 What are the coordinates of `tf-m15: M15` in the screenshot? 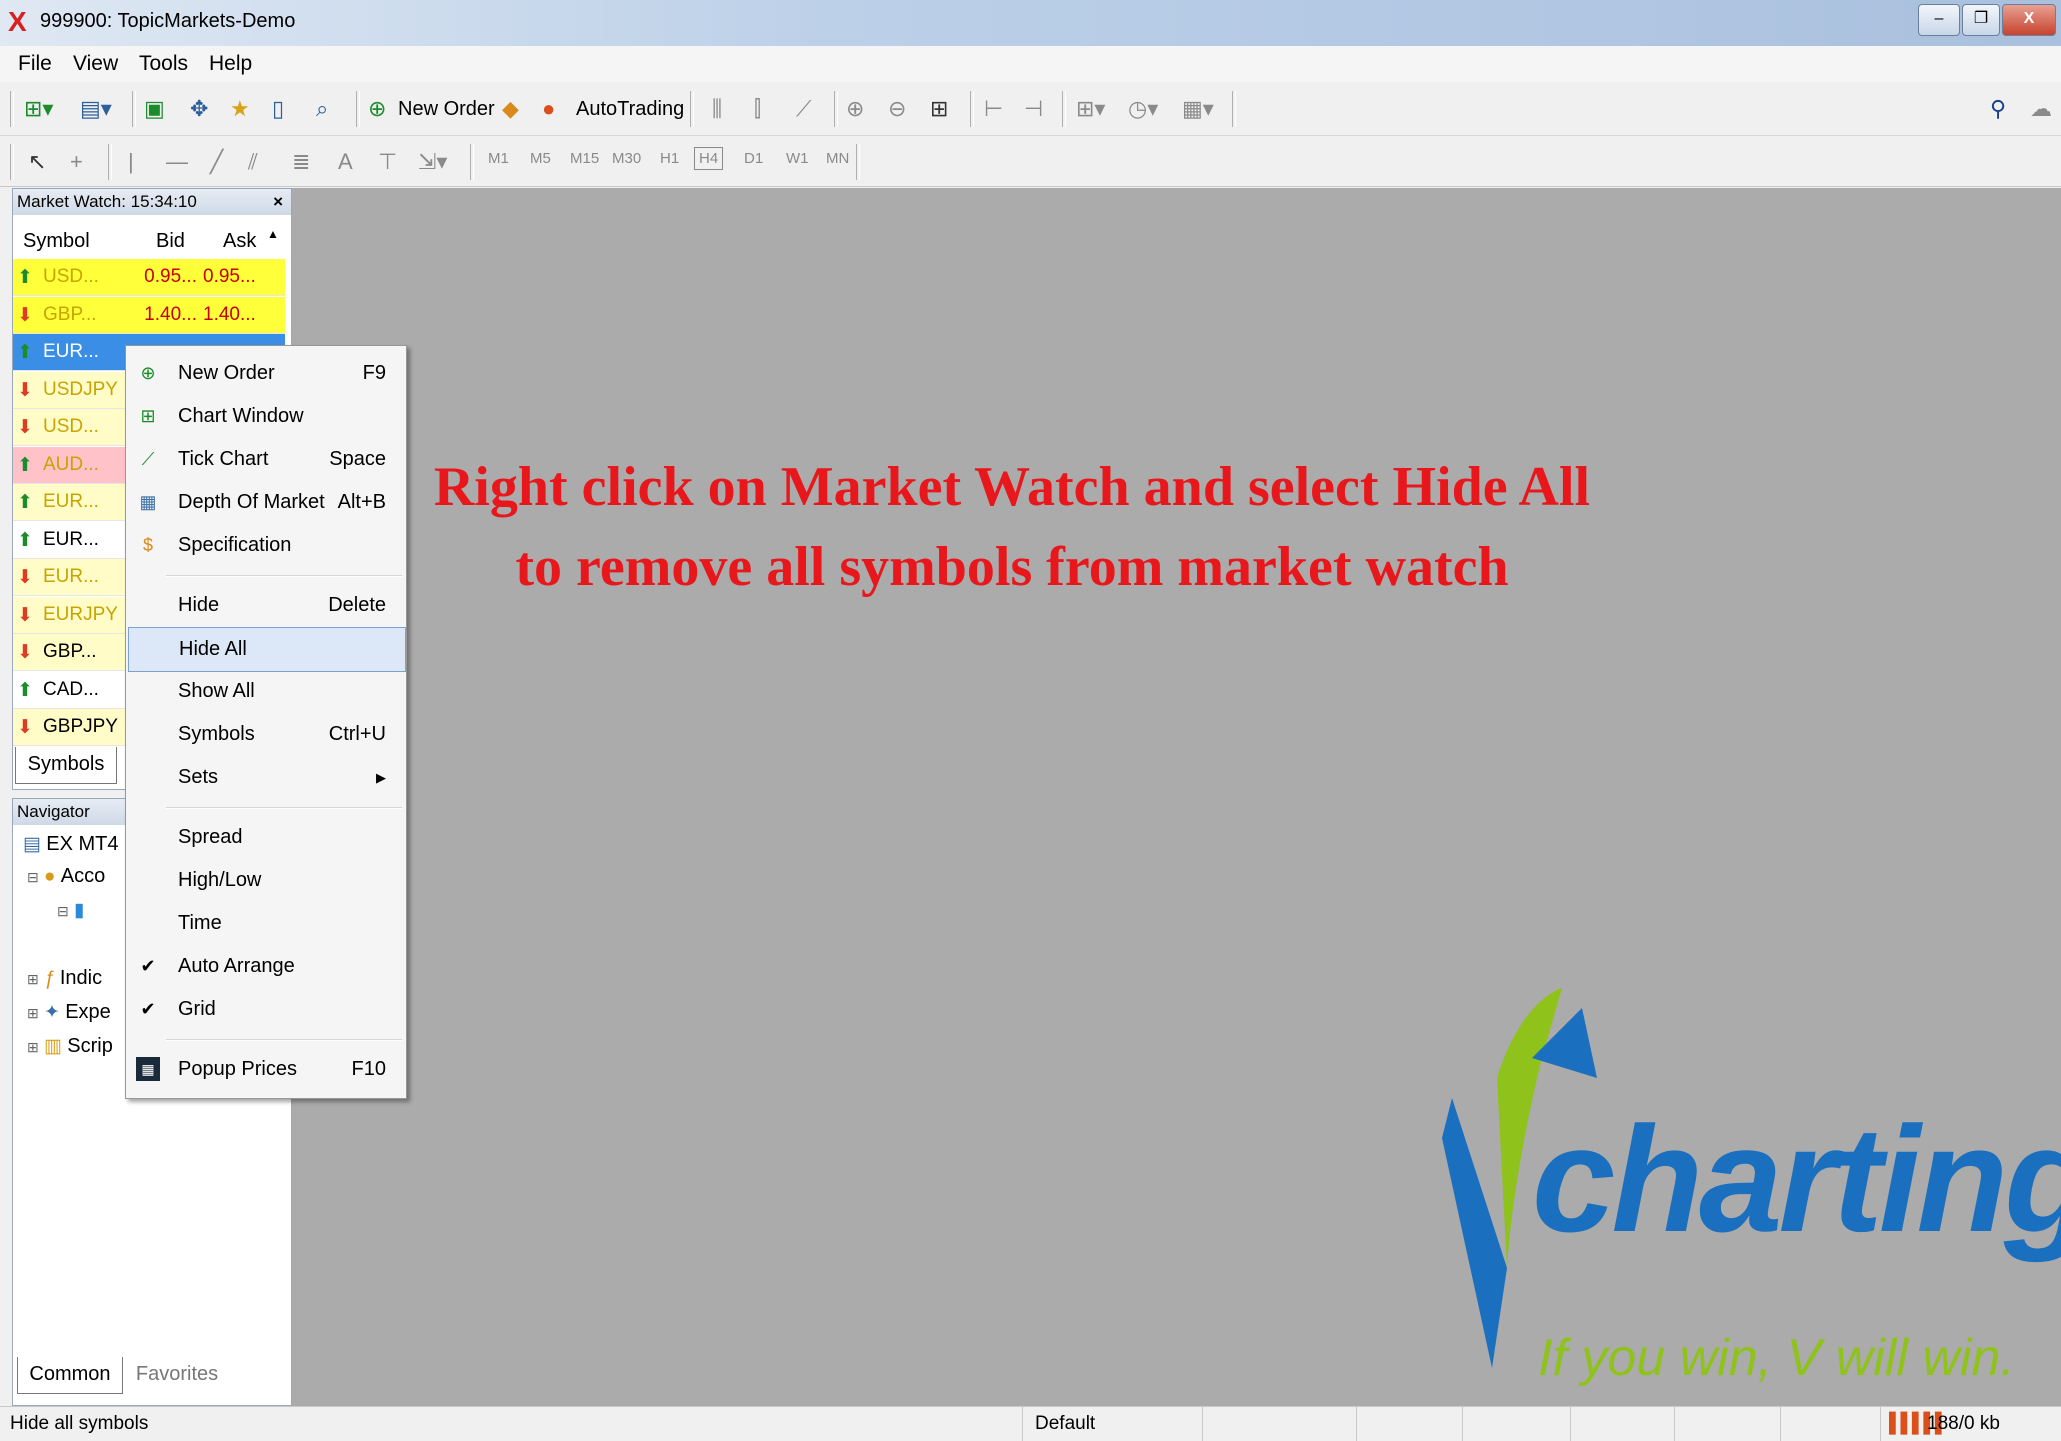 It's located at (584, 158).